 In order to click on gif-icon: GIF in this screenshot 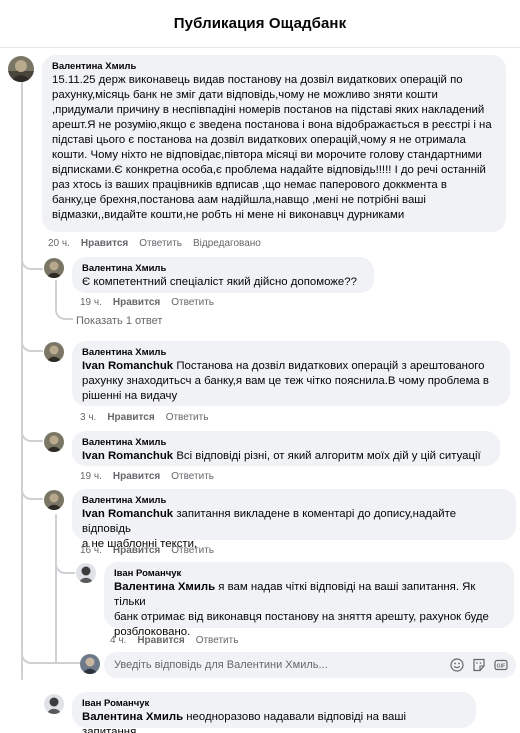, I will do `click(501, 665)`.